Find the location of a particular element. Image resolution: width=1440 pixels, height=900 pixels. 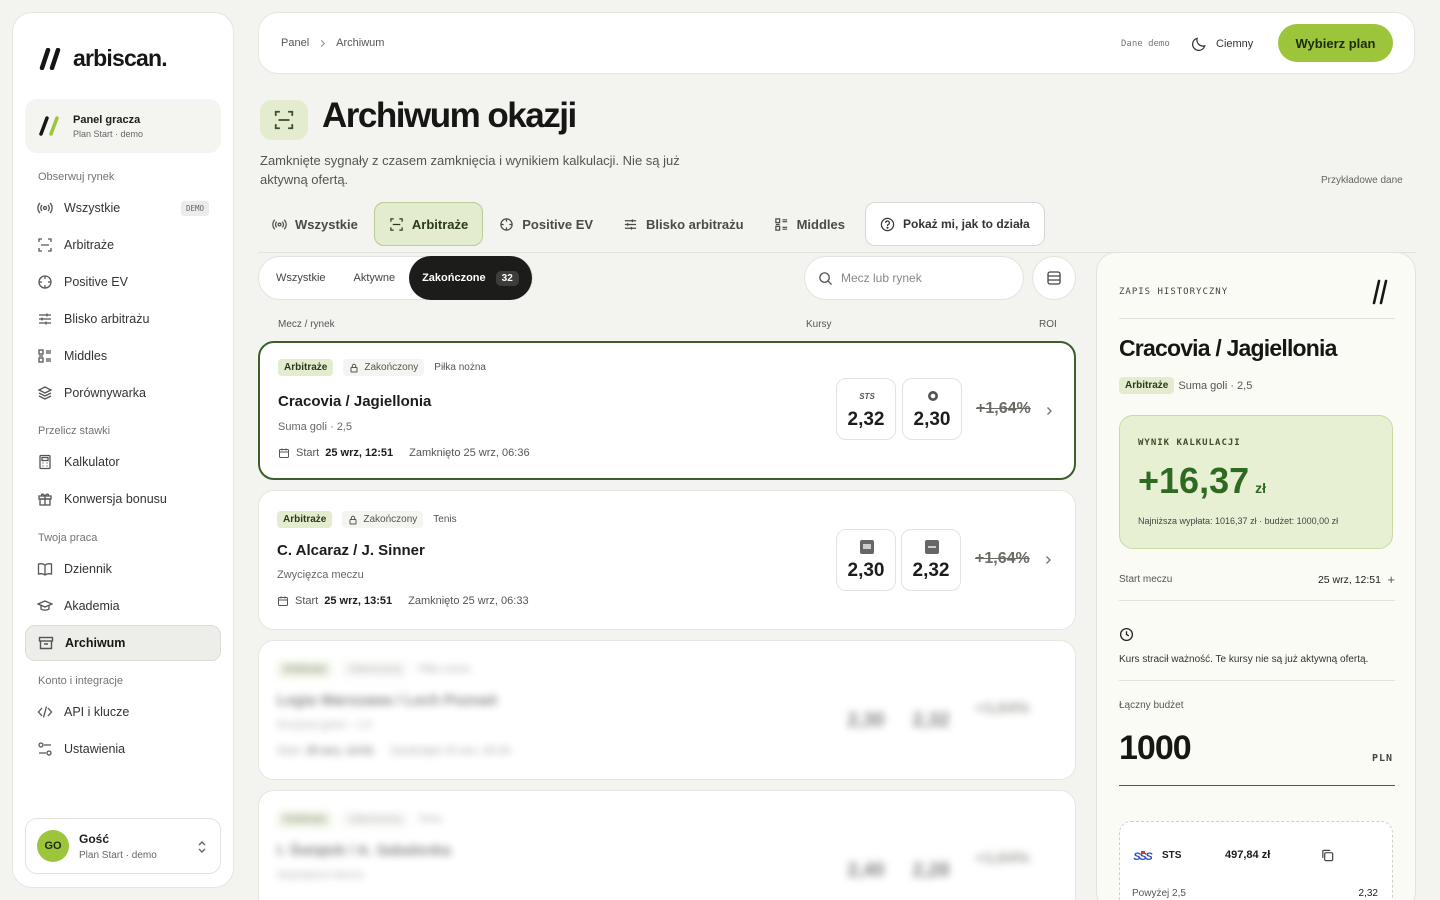

brand-logo: arbiscan. is located at coordinates (102, 58).